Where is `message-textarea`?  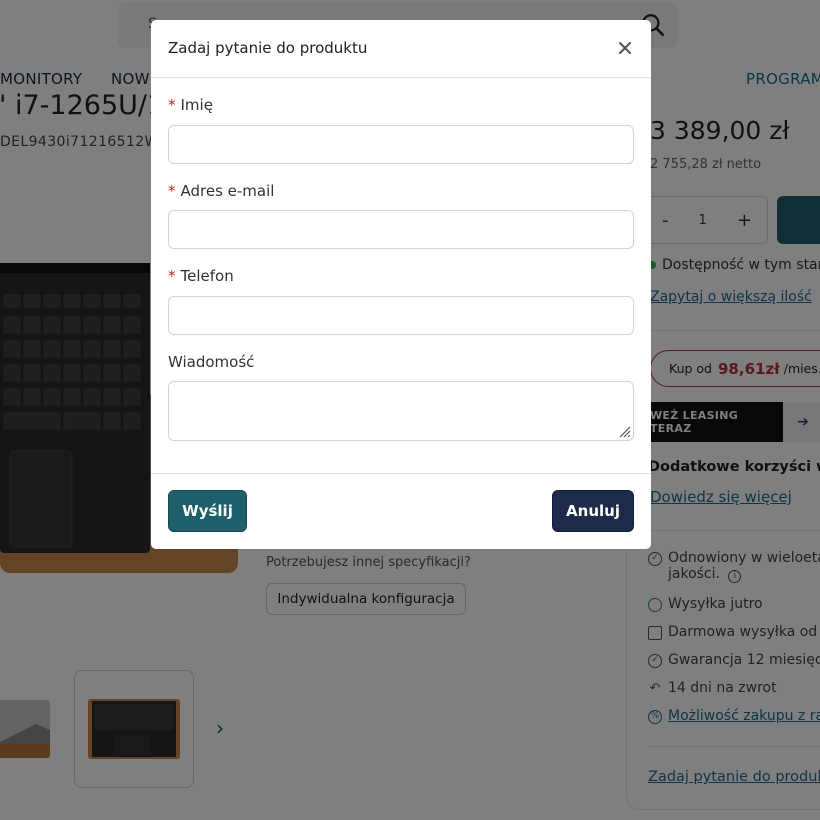 message-textarea is located at coordinates (401, 411).